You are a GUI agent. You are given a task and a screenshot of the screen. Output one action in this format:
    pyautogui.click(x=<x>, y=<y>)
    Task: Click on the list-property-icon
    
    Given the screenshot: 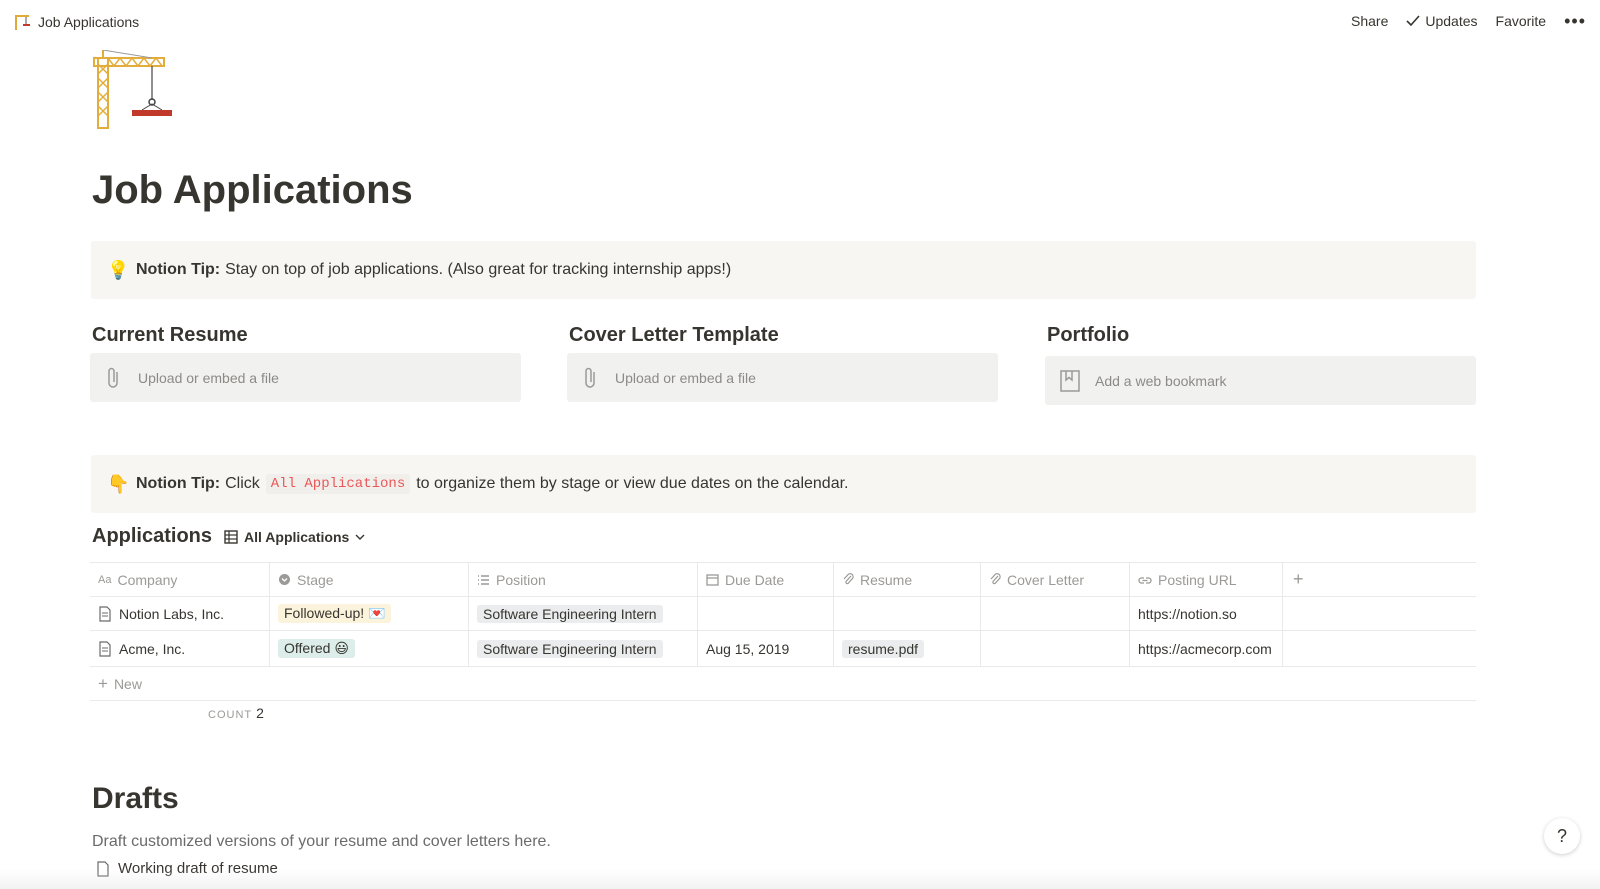 What is the action you would take?
    pyautogui.click(x=483, y=579)
    